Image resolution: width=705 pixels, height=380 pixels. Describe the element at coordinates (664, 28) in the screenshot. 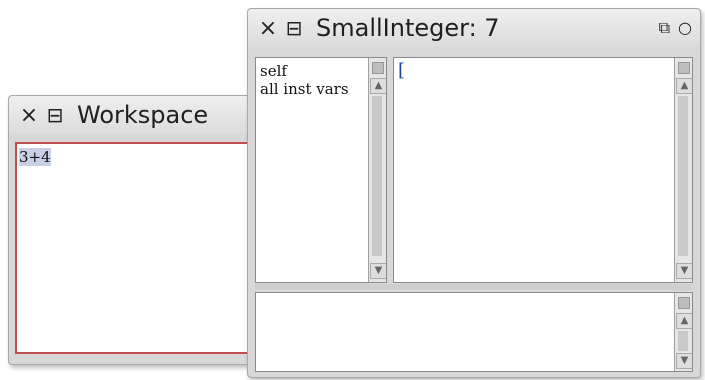

I see `collapse-icon: ⧉` at that location.